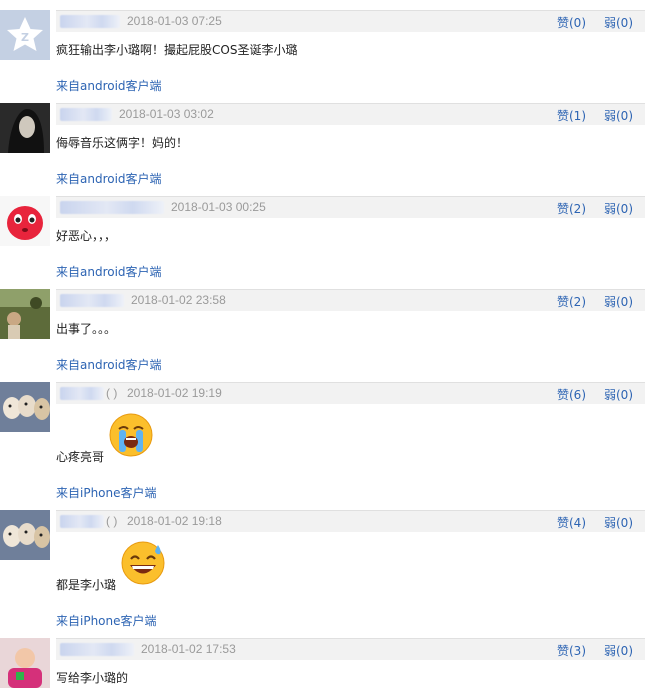 The image size is (645, 699). I want to click on timestamp: 2018-01-02 19:18, so click(174, 521).